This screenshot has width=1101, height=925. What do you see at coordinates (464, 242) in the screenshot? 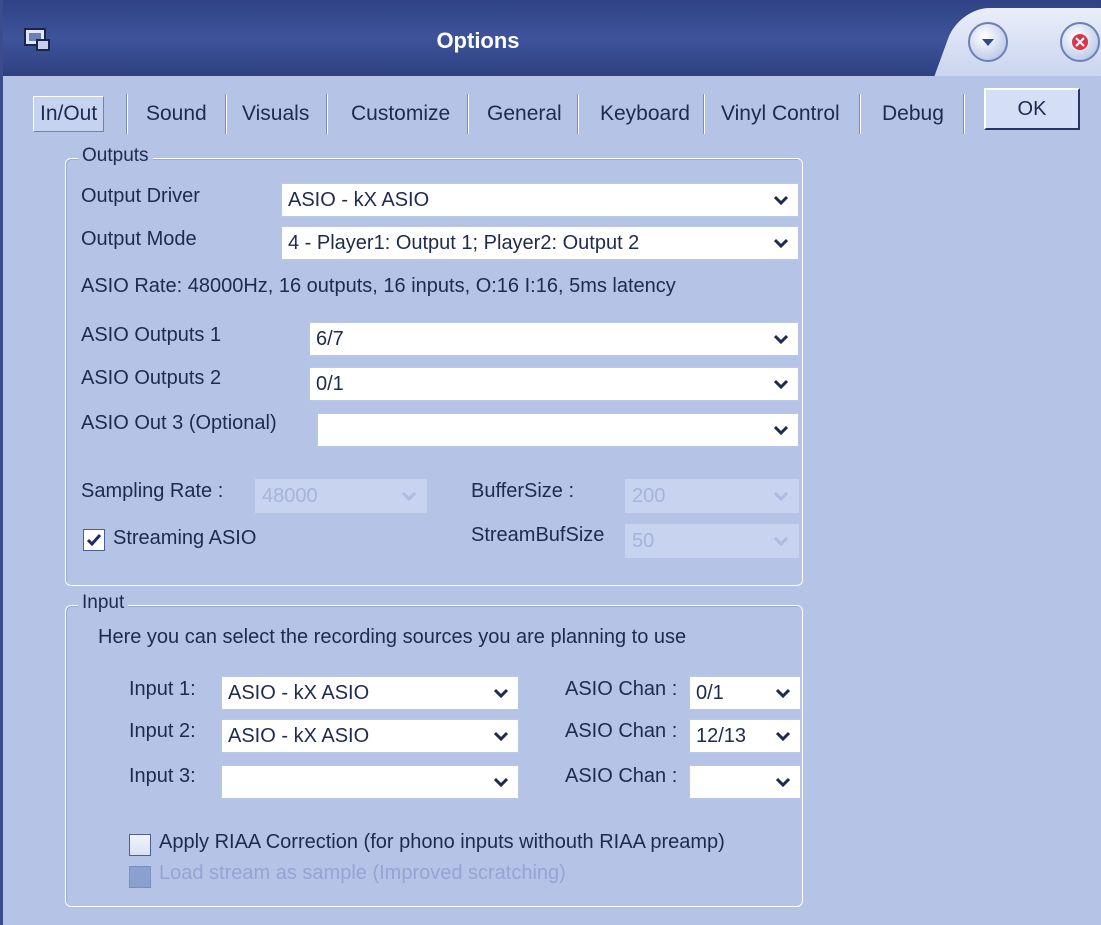
I see `output-mode-value: 4 - Player1: Output 1; Player2: Output 2` at bounding box center [464, 242].